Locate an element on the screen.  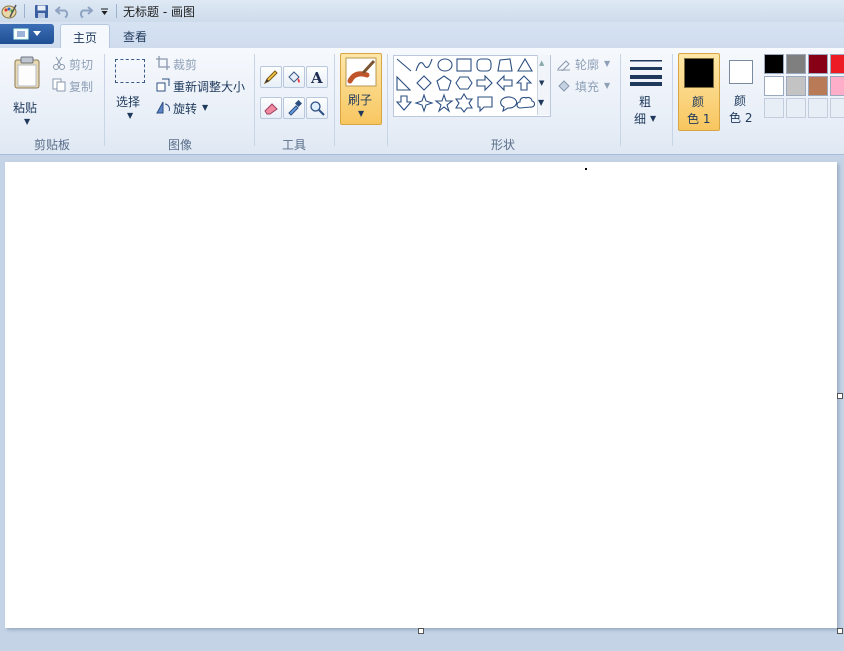
scroll-down-icon: ▼ is located at coordinates (541, 83).